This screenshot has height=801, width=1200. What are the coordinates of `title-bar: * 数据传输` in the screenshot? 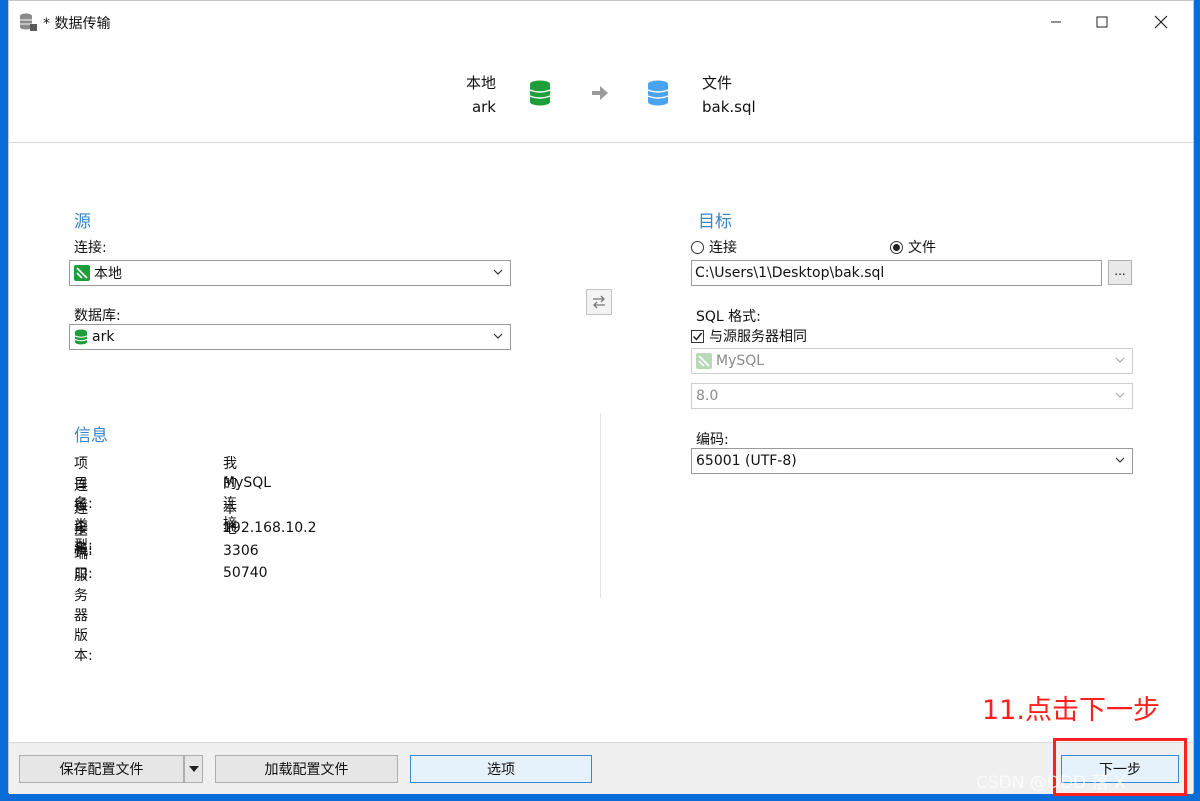 It's located at (601, 22).